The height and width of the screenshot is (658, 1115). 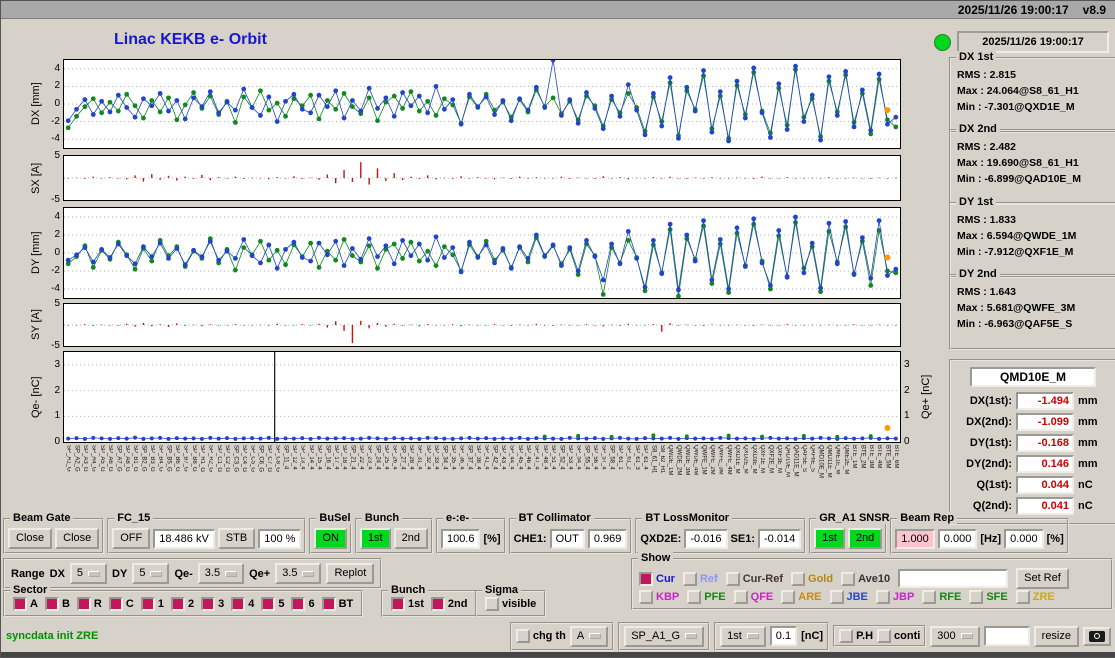 What do you see at coordinates (700, 578) in the screenshot?
I see `checkbox-ref: Ref` at bounding box center [700, 578].